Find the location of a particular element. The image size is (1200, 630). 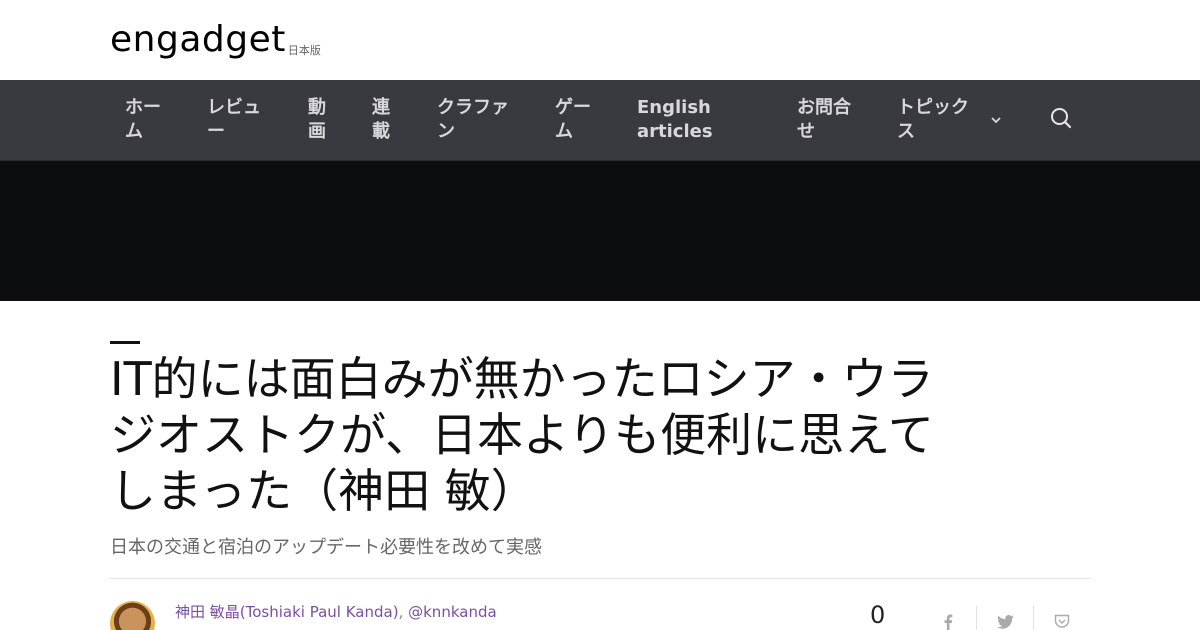

nav-item-games: ゲーム is located at coordinates (575, 120).